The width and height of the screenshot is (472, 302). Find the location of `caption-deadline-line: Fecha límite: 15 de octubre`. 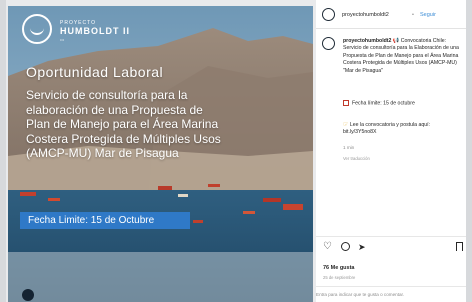

caption-deadline-line: Fecha límite: 15 de octubre is located at coordinates (403, 103).